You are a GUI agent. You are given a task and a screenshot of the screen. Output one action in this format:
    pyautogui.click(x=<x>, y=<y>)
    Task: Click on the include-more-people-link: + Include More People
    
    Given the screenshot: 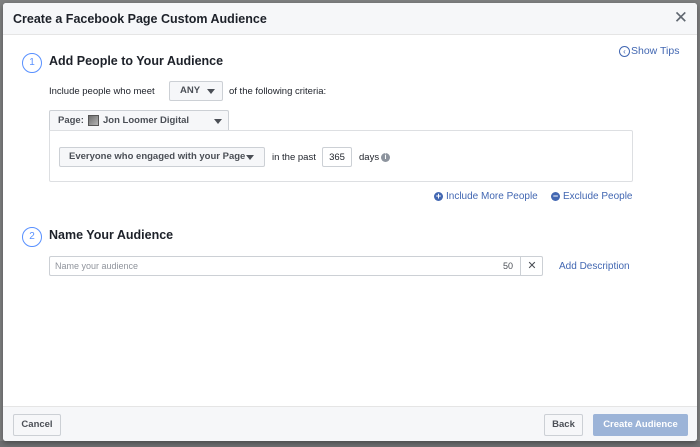 What is the action you would take?
    pyautogui.click(x=486, y=196)
    